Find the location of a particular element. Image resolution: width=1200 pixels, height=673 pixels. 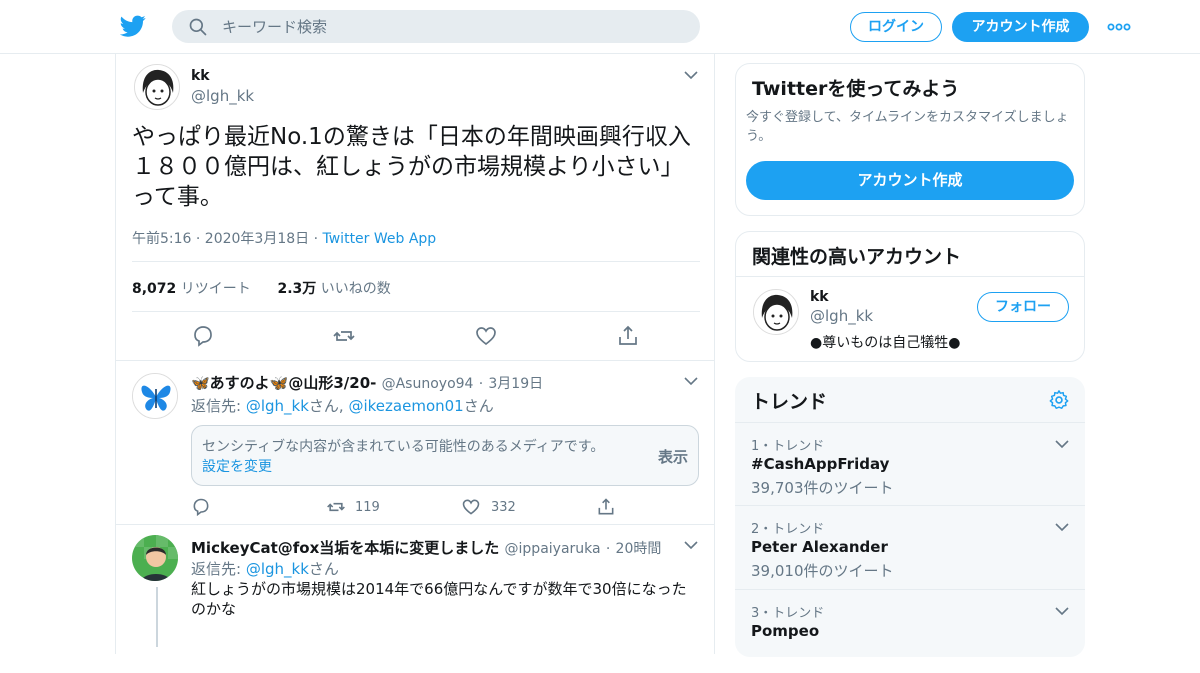

twitter-bird-icon is located at coordinates (133, 26).